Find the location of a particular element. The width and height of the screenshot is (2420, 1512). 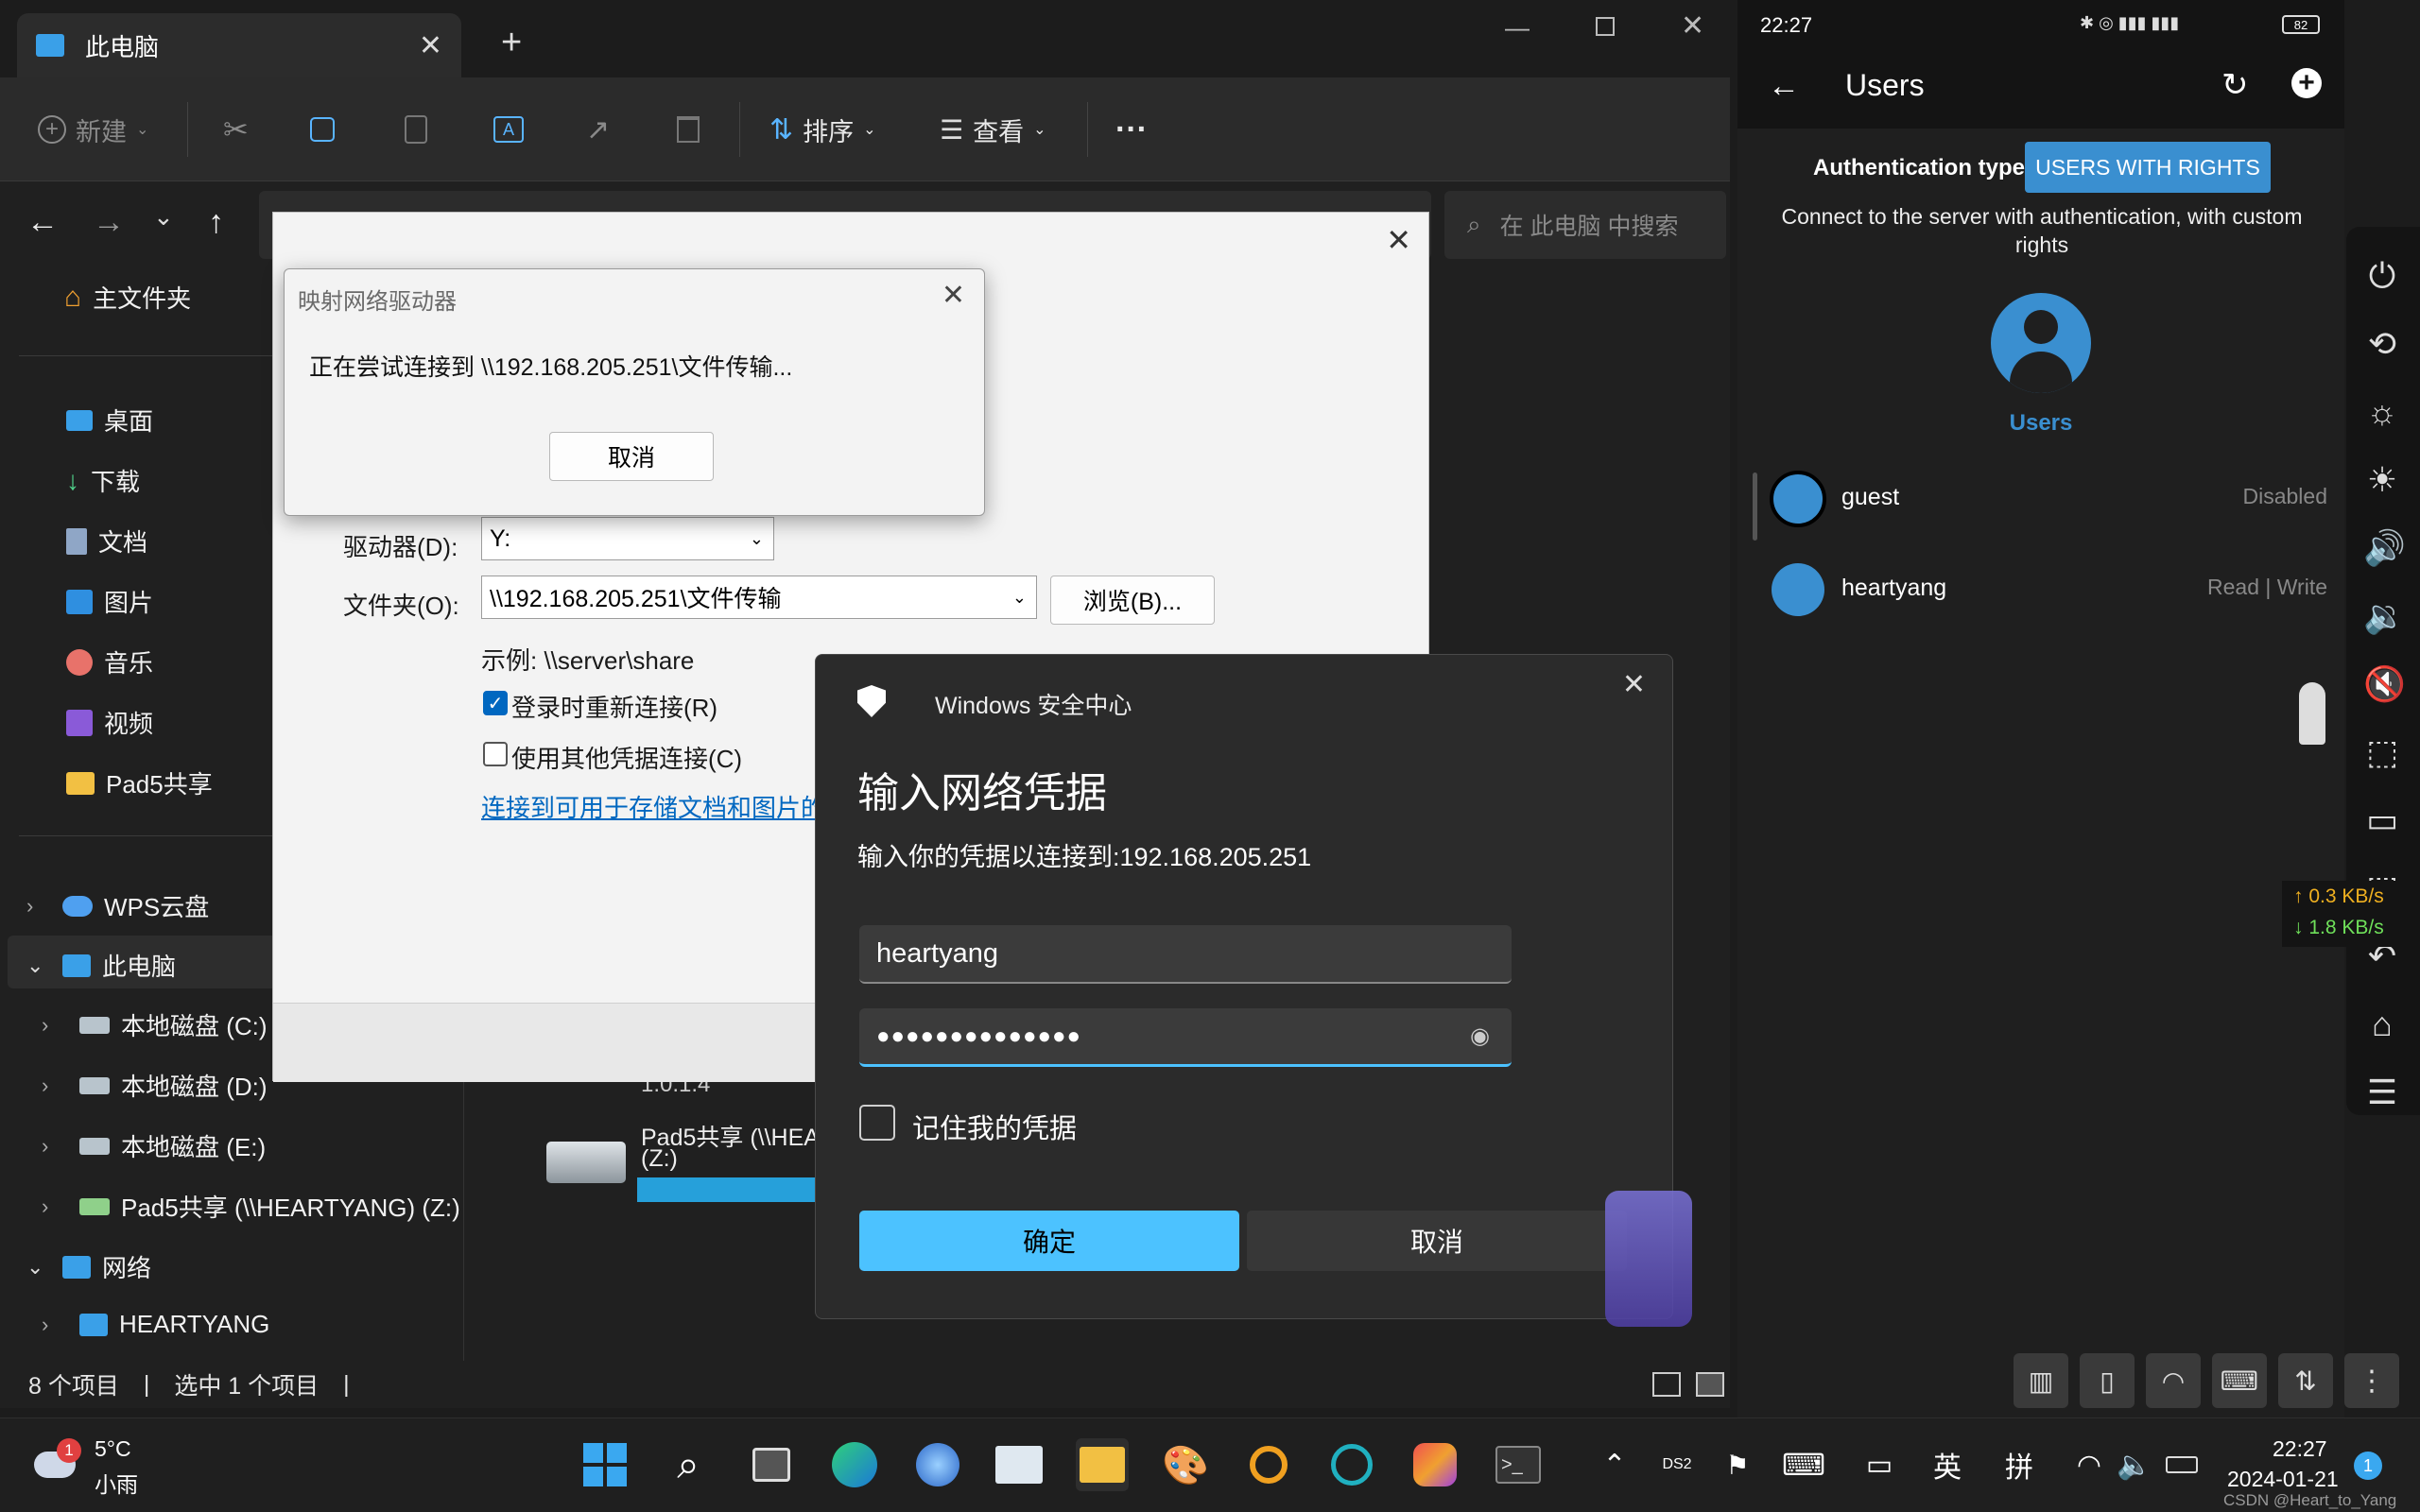

view-button: ☰ 查看 ⌄ is located at coordinates (993, 129).